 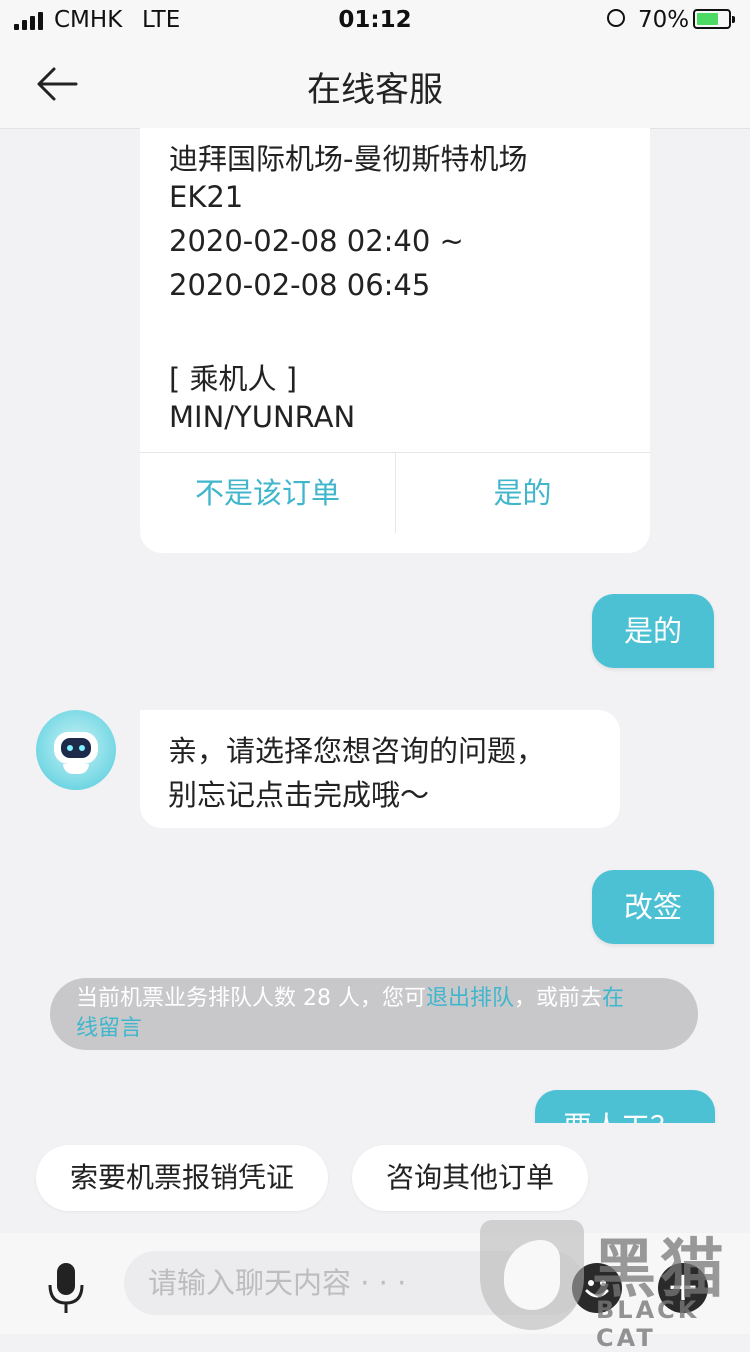 I want to click on battery-icon, so click(x=714, y=19).